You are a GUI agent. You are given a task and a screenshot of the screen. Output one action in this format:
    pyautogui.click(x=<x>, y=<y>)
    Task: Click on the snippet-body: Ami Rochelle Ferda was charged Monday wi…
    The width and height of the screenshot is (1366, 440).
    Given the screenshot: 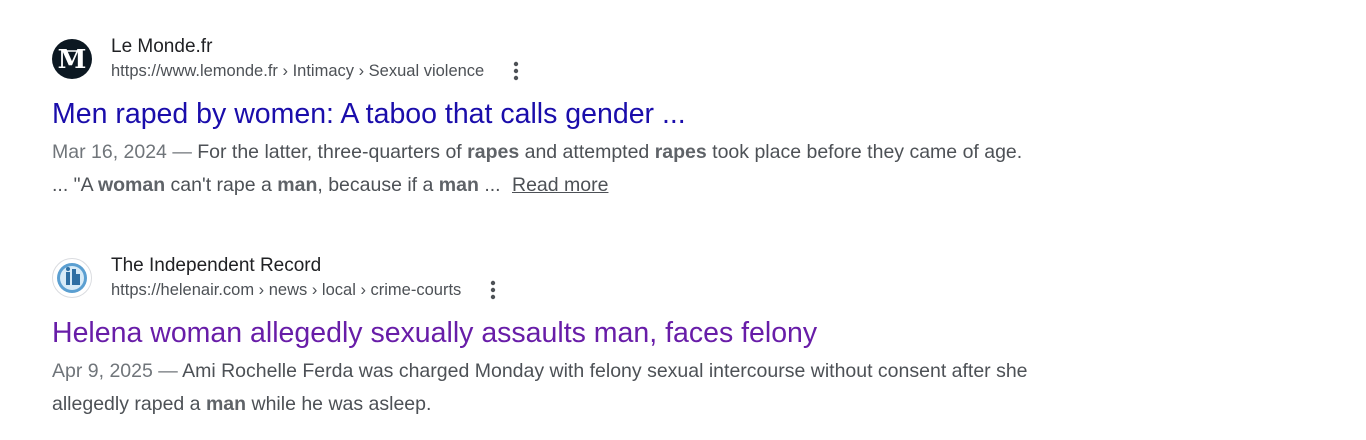 What is the action you would take?
    pyautogui.click(x=540, y=387)
    